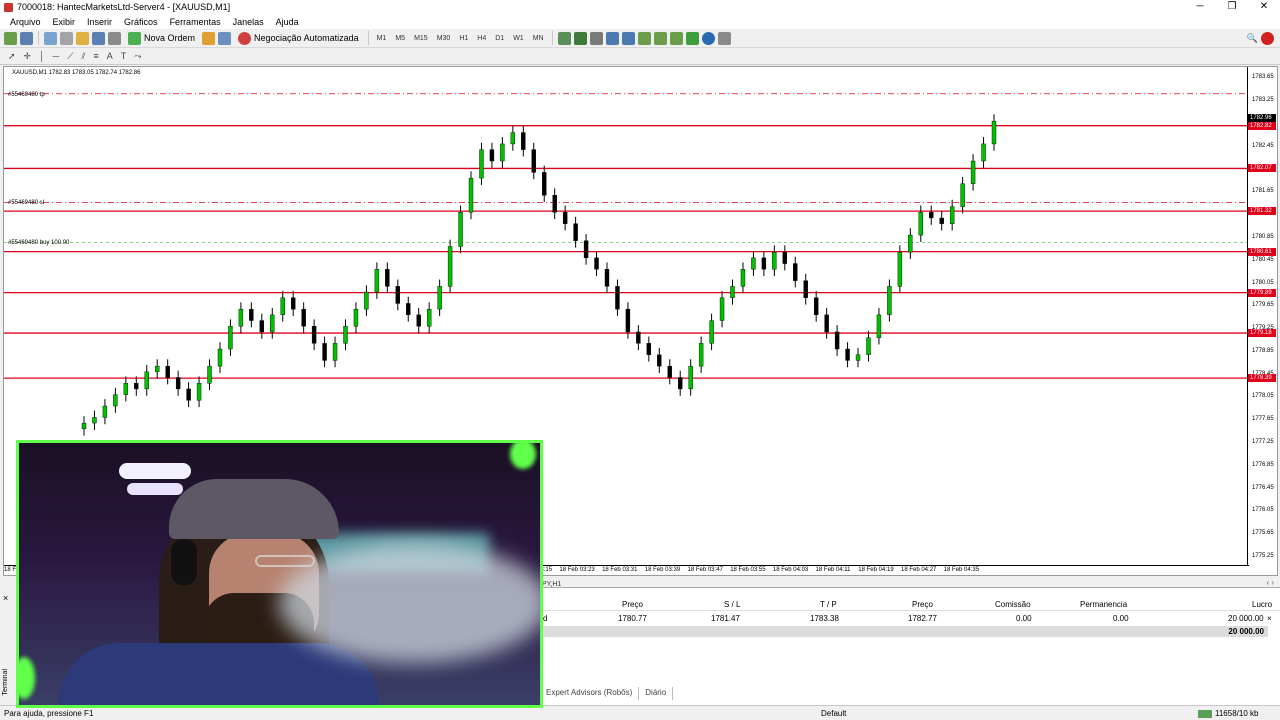  Describe the element at coordinates (596, 38) in the screenshot. I see `line-chart-icon` at that location.